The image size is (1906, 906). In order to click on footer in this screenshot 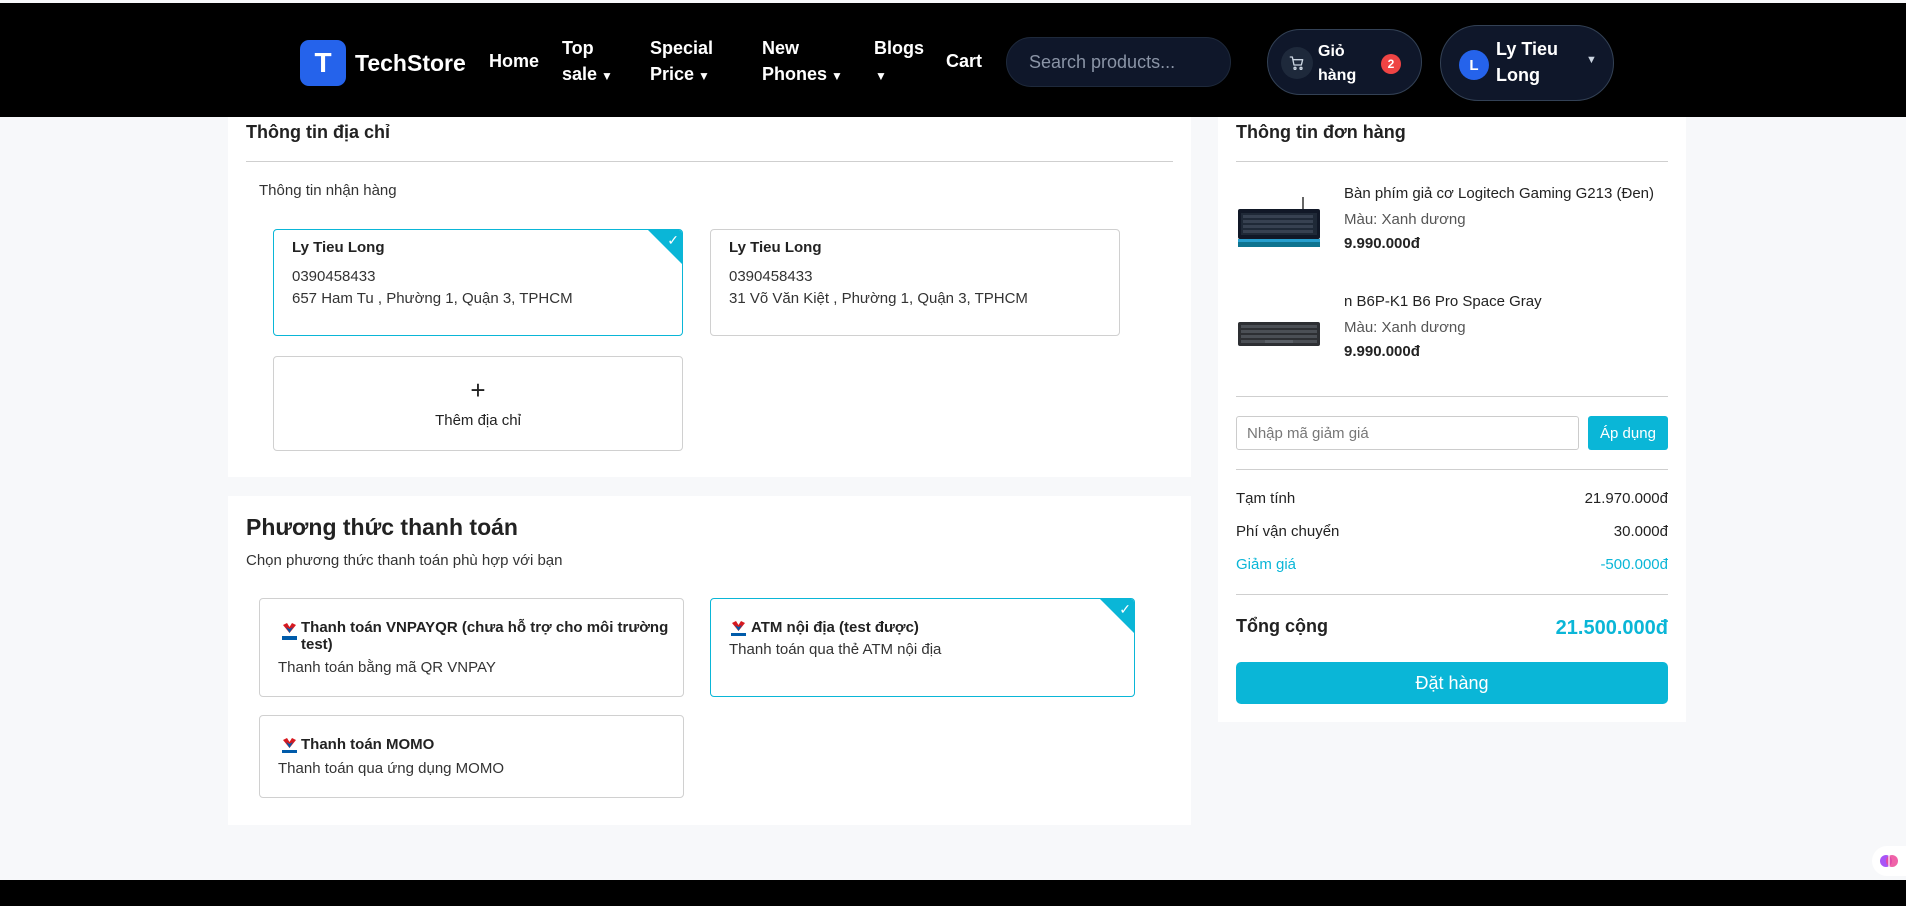, I will do `click(953, 893)`.